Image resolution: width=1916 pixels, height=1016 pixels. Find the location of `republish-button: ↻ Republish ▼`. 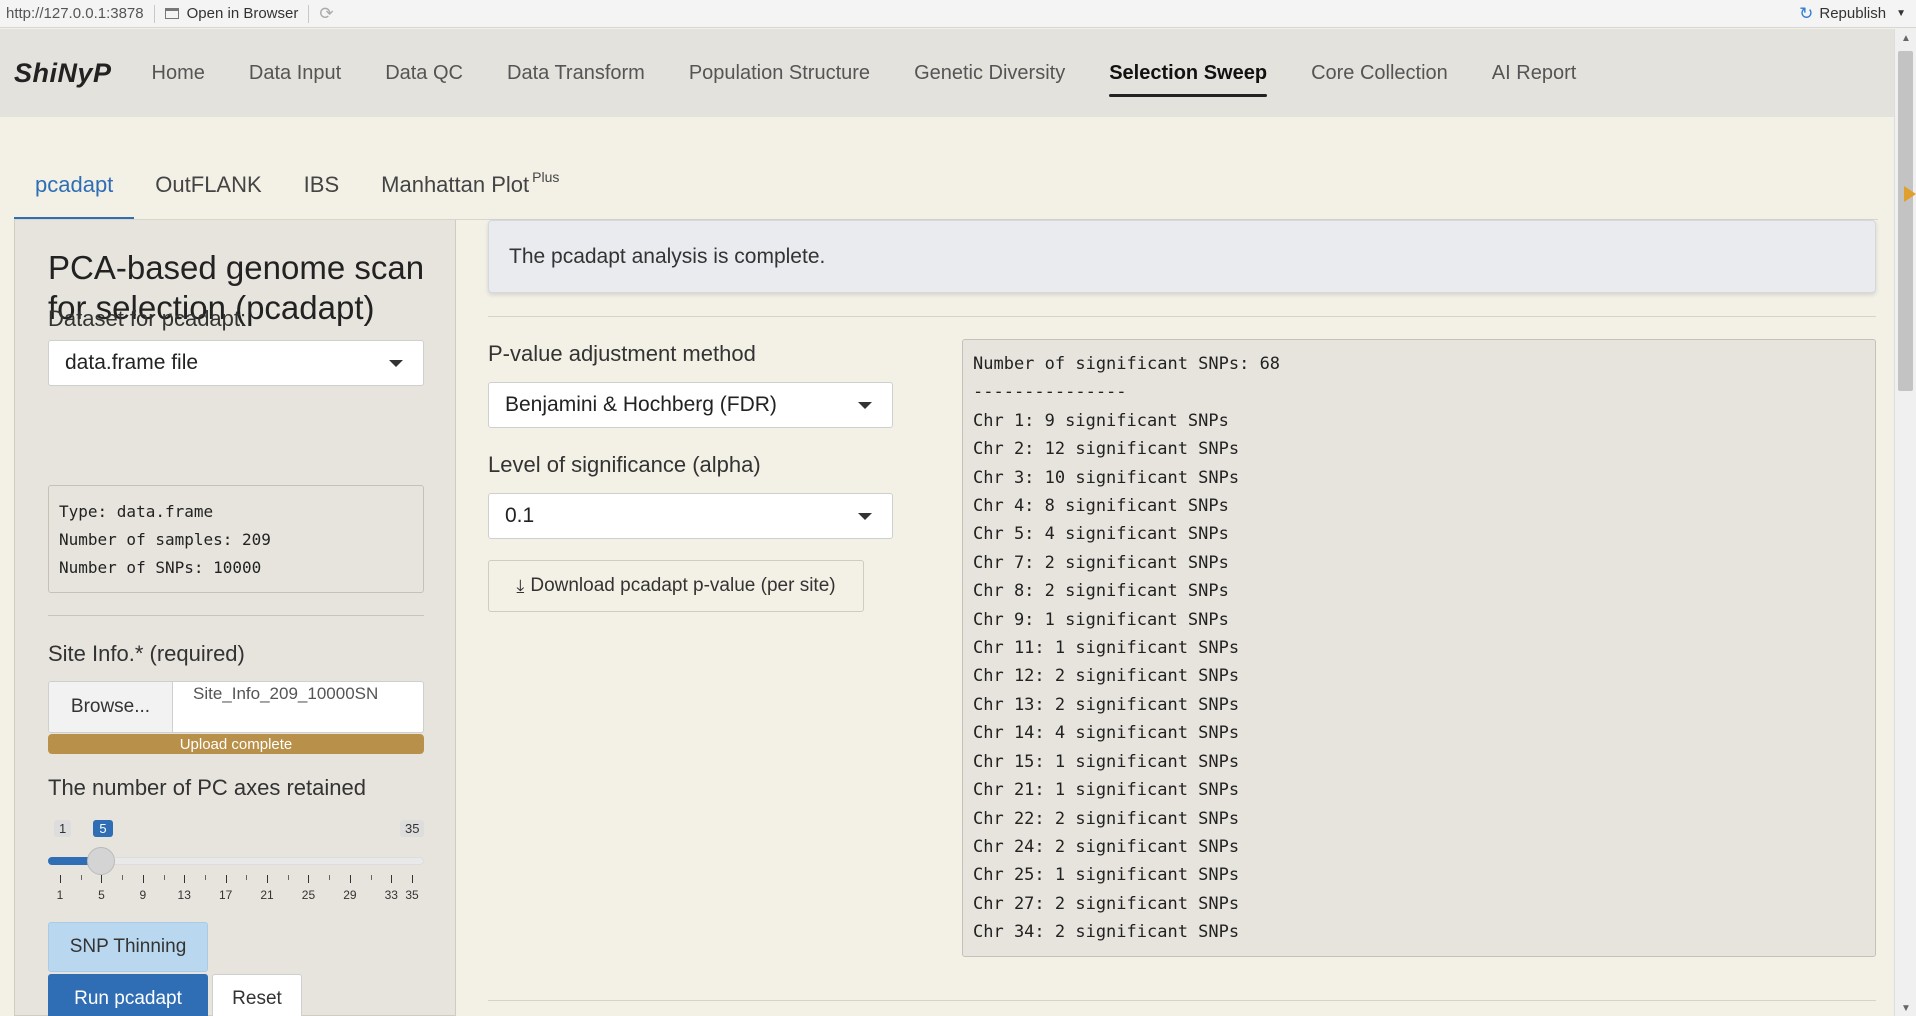

republish-button: ↻ Republish ▼ is located at coordinates (1852, 14).